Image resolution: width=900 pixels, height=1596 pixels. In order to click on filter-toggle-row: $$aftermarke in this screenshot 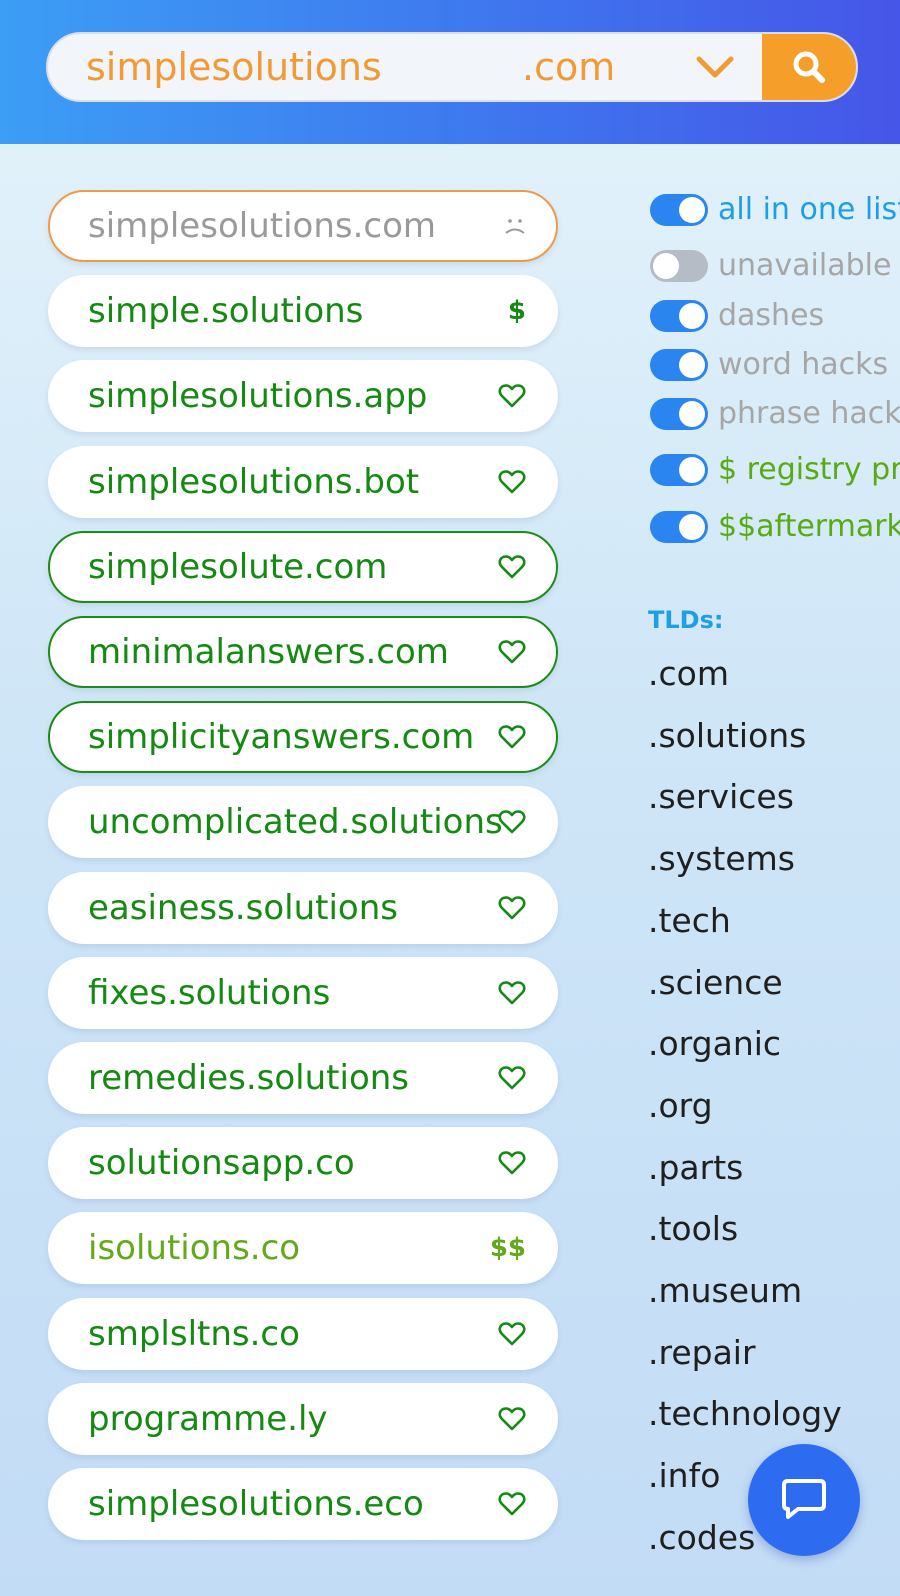, I will do `click(775, 527)`.